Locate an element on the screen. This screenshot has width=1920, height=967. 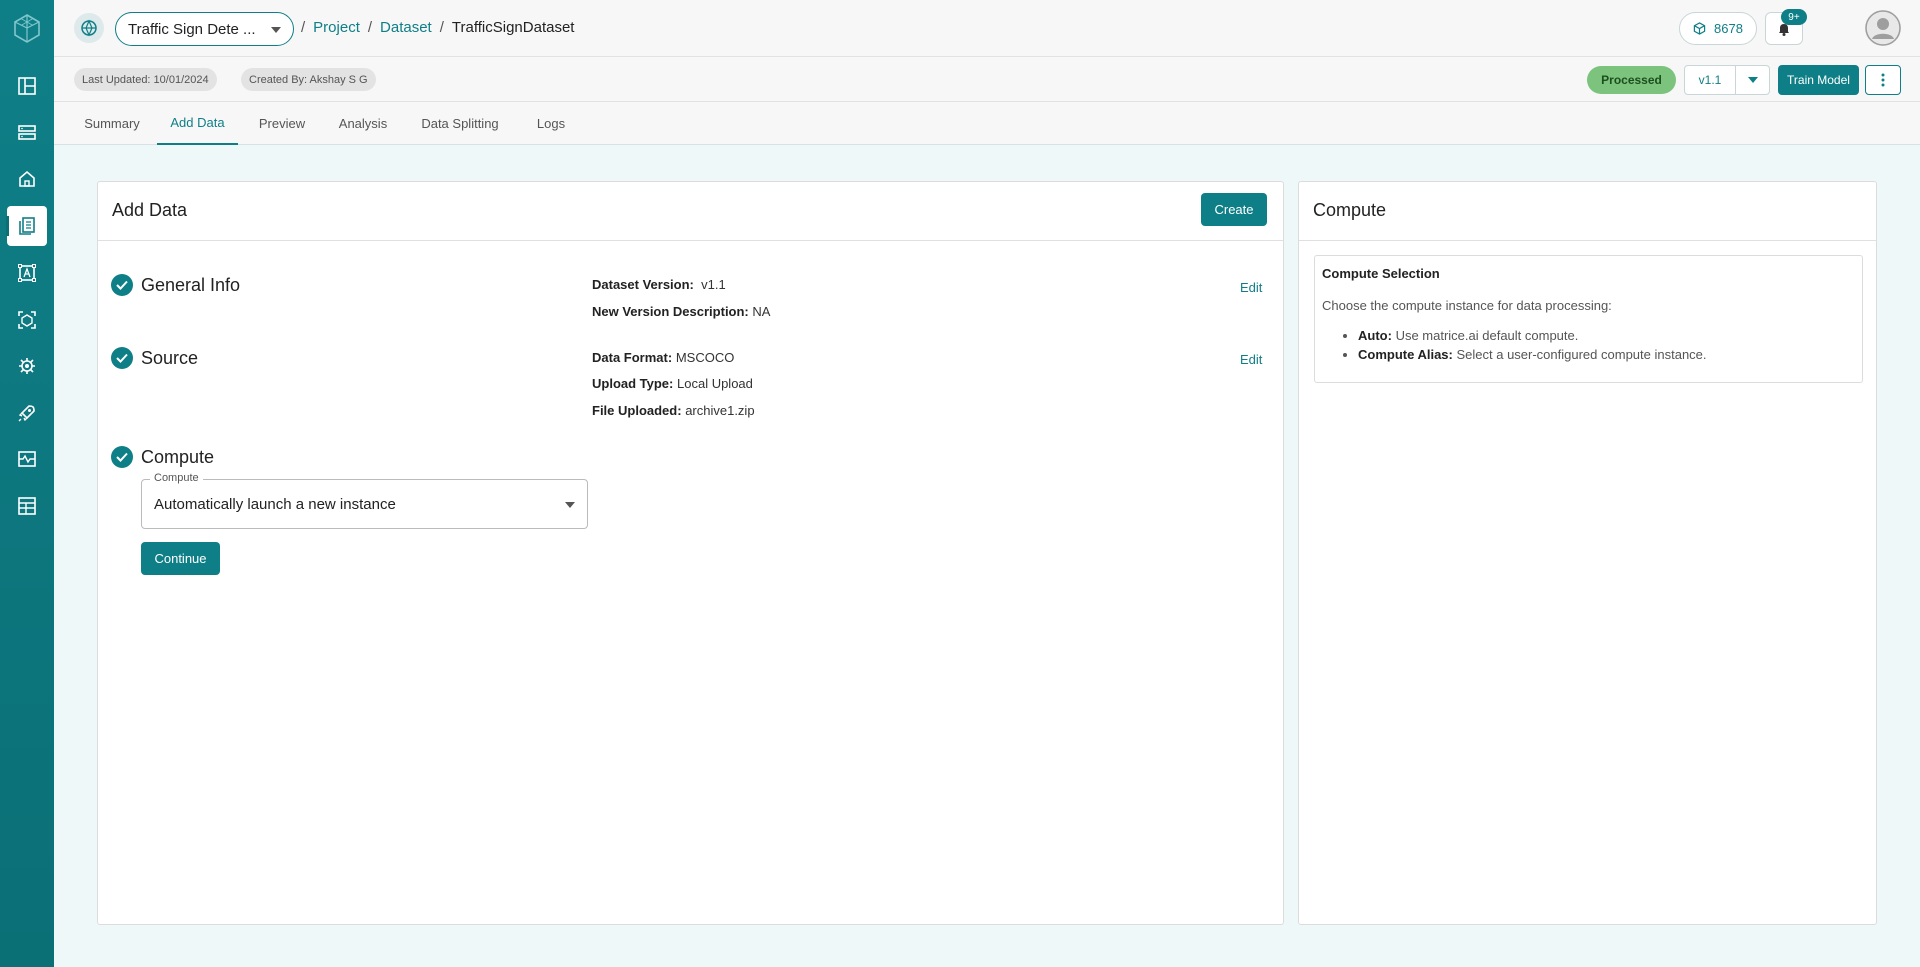
deploy-rocket-icon is located at coordinates (27, 413).